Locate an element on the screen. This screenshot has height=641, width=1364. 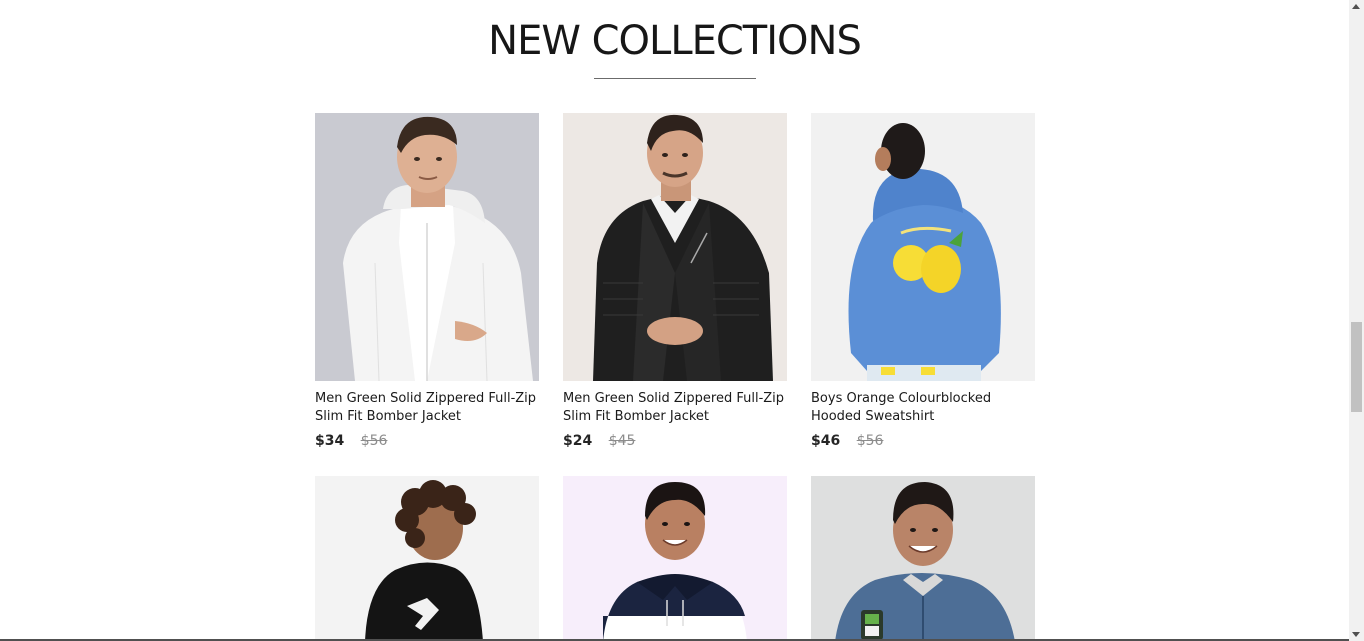
title-underline is located at coordinates (675, 78).